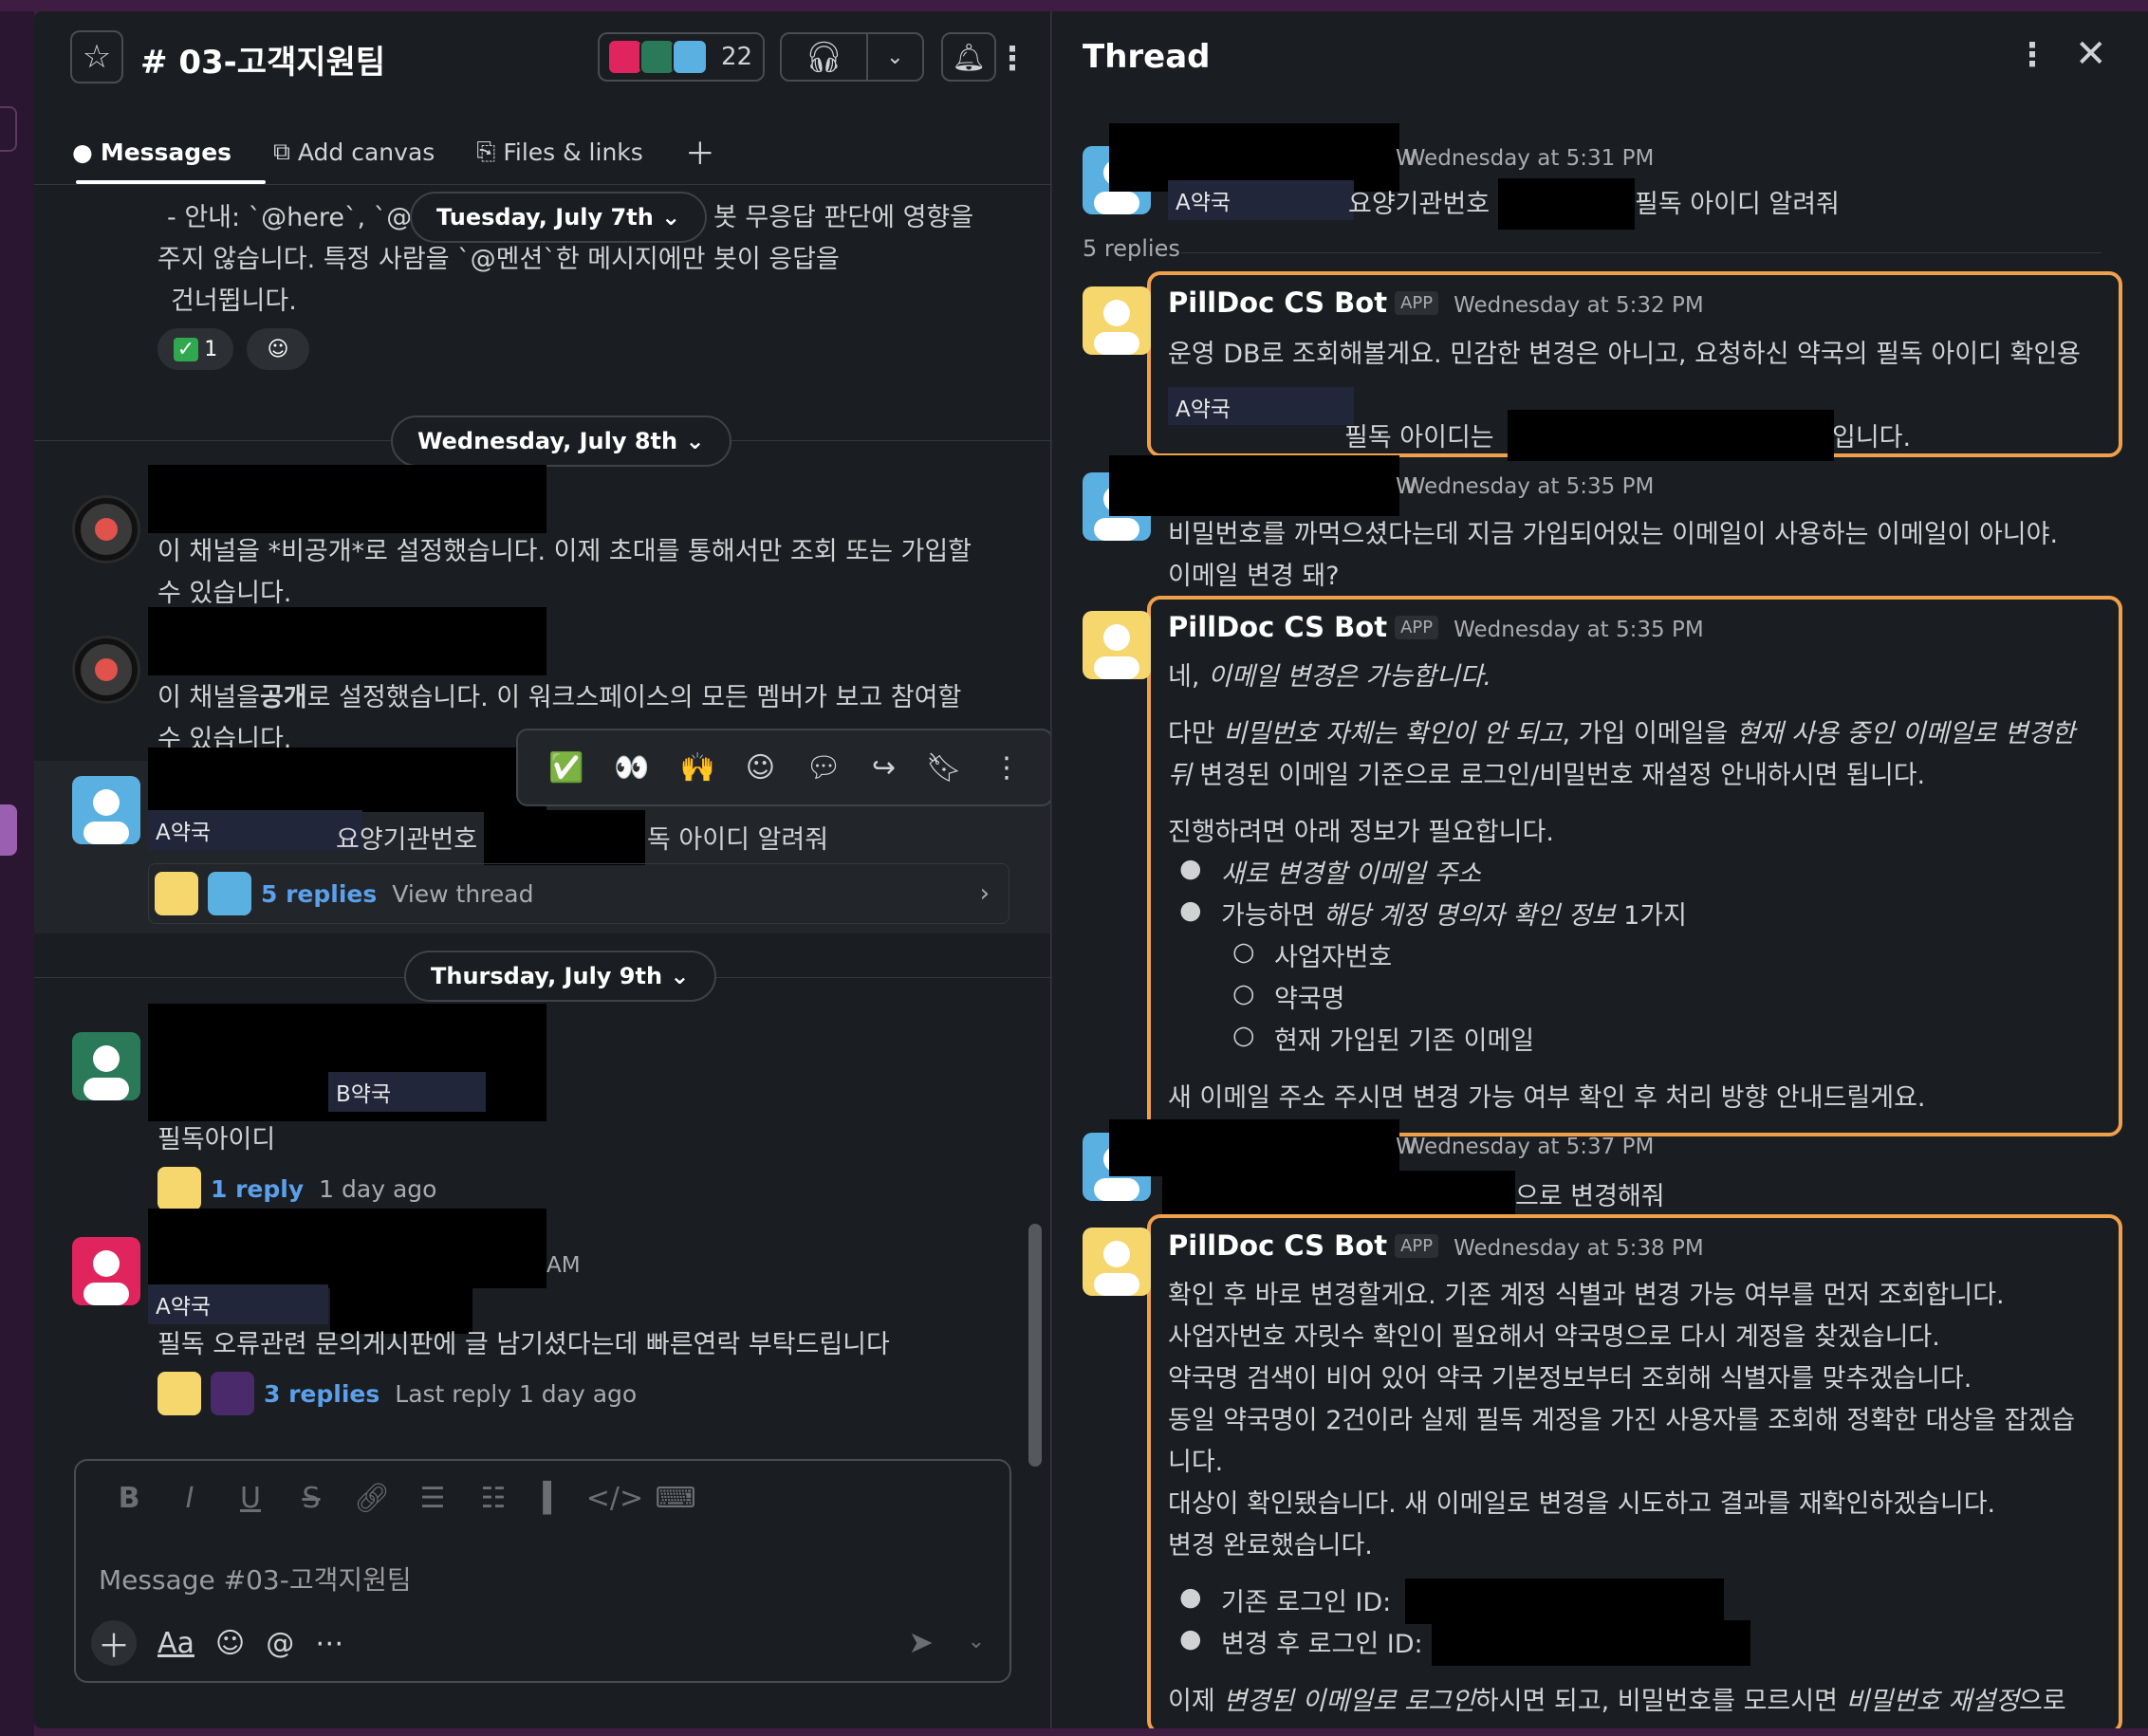 This screenshot has width=2148, height=1736. Describe the element at coordinates (542, 184) in the screenshot. I see `header-divider` at that location.